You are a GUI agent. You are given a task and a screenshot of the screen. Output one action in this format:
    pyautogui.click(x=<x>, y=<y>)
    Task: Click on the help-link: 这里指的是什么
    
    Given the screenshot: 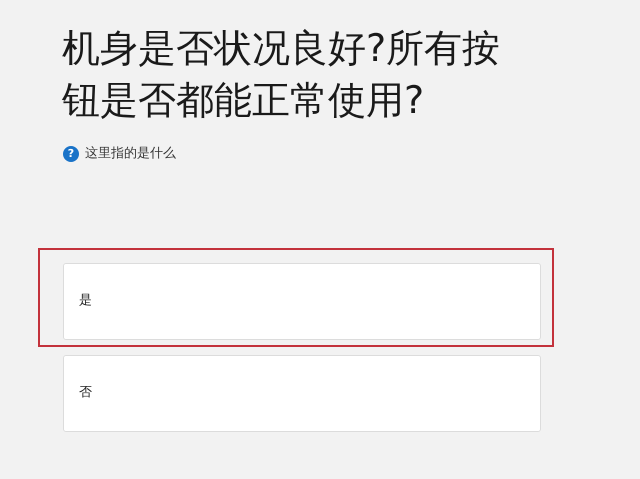 What is the action you would take?
    pyautogui.click(x=130, y=154)
    